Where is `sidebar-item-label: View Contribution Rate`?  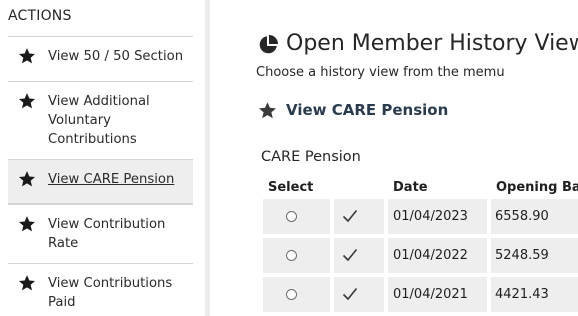 sidebar-item-label: View Contribution Rate is located at coordinates (107, 234).